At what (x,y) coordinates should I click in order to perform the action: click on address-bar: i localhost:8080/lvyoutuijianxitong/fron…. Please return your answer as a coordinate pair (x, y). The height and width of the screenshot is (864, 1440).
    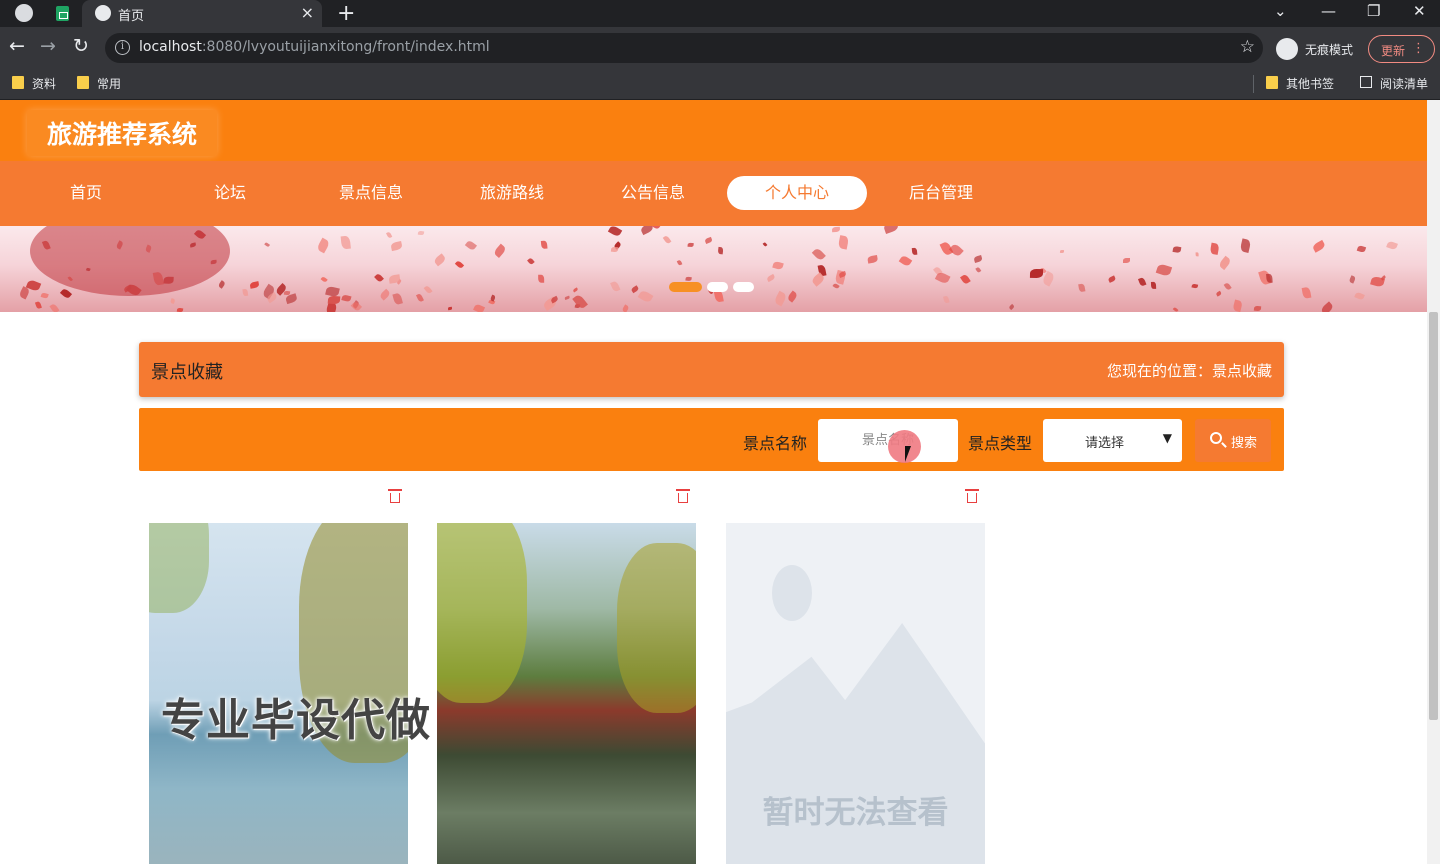
    Looking at the image, I should click on (684, 48).